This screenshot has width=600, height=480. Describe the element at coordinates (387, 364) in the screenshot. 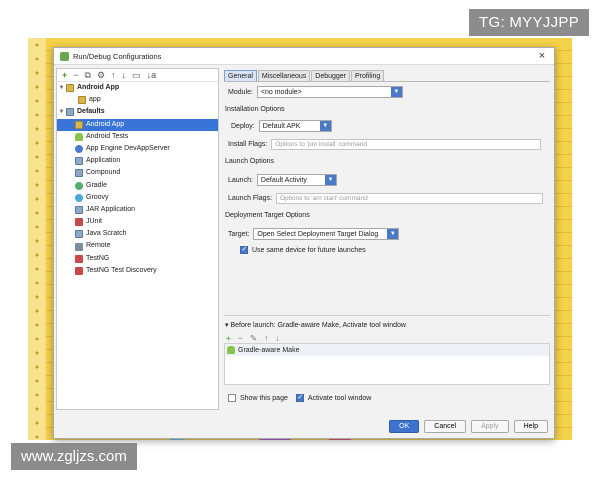

I see `before-launch-list: Gradle-aware Make` at that location.